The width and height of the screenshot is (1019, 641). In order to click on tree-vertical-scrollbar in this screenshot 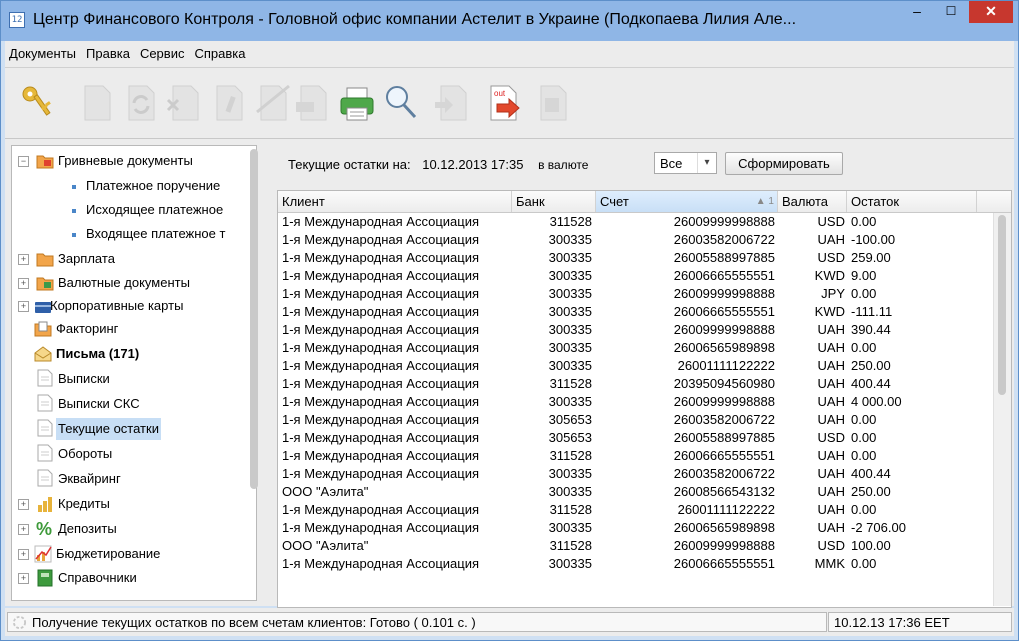, I will do `click(254, 319)`.